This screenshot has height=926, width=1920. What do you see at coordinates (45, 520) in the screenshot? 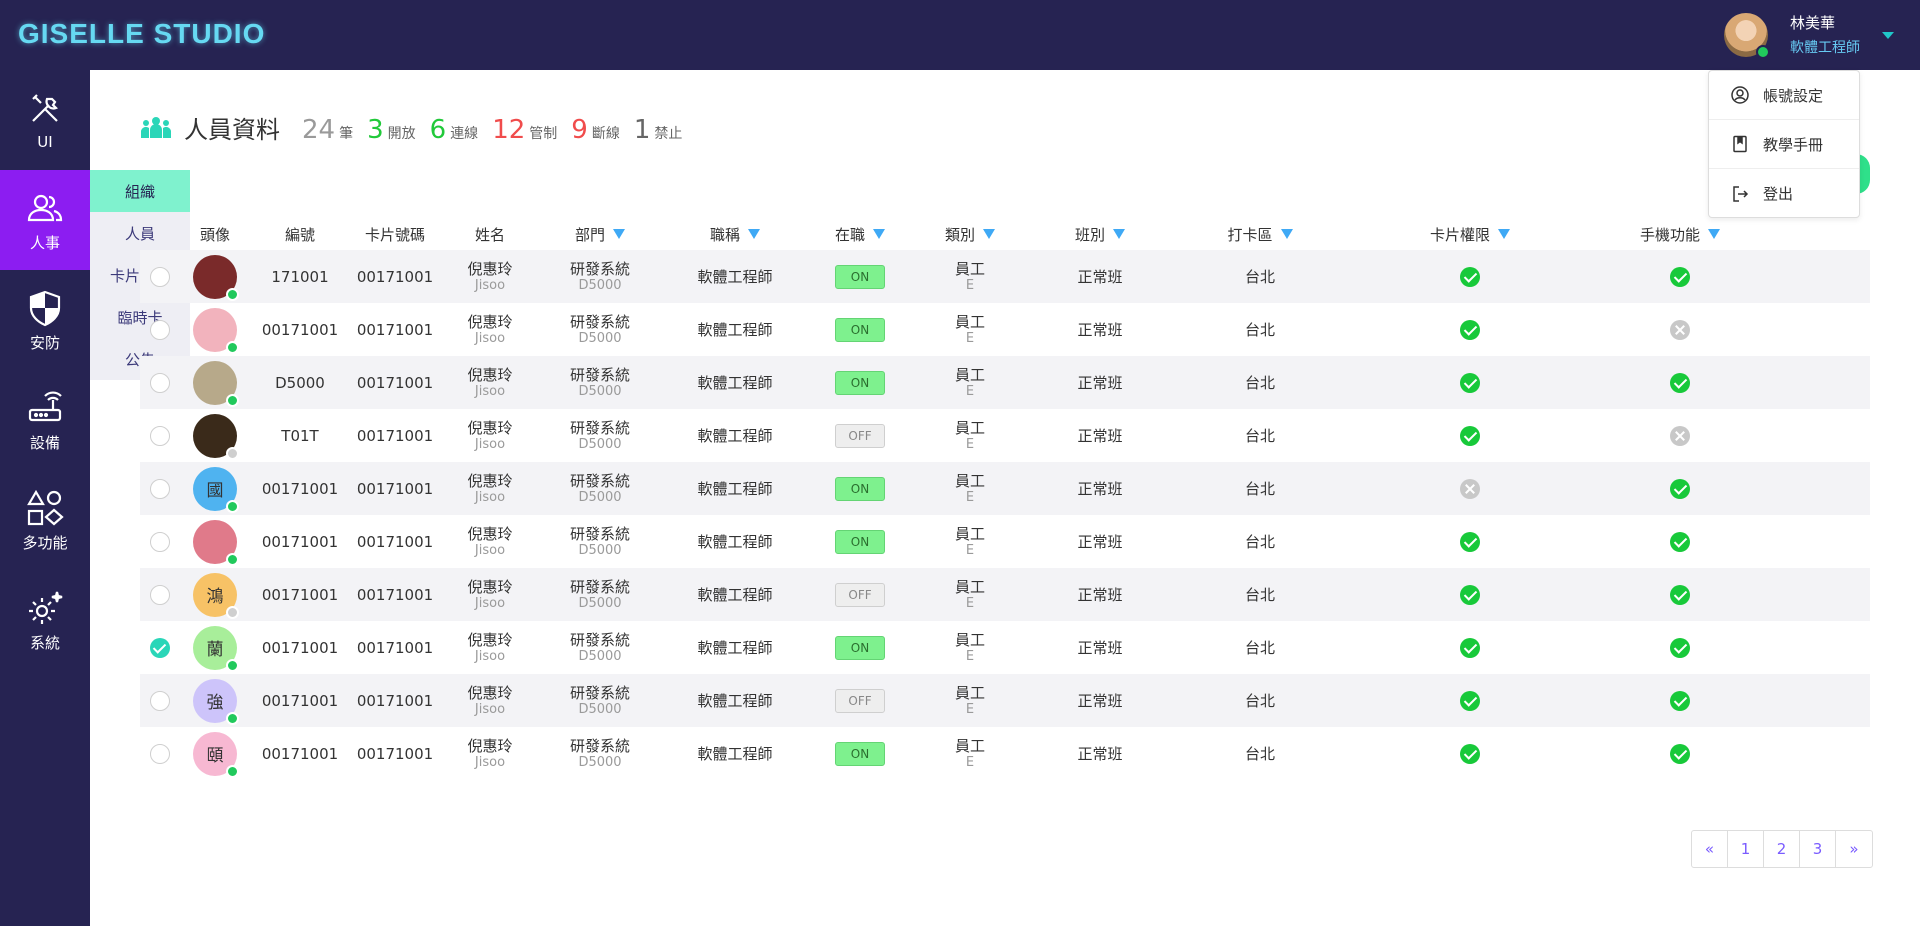
I see `sidebar-item-multi: 多功能` at bounding box center [45, 520].